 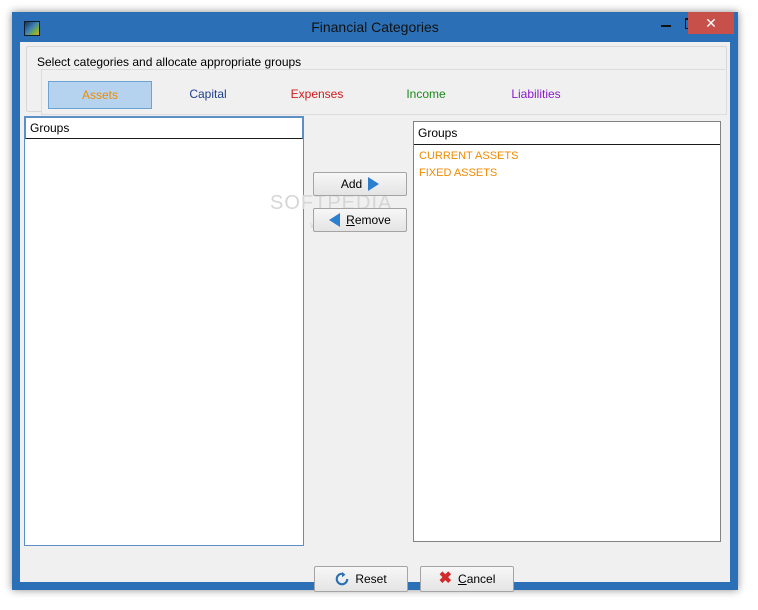 I want to click on category-expenses: Expenses, so click(x=317, y=94).